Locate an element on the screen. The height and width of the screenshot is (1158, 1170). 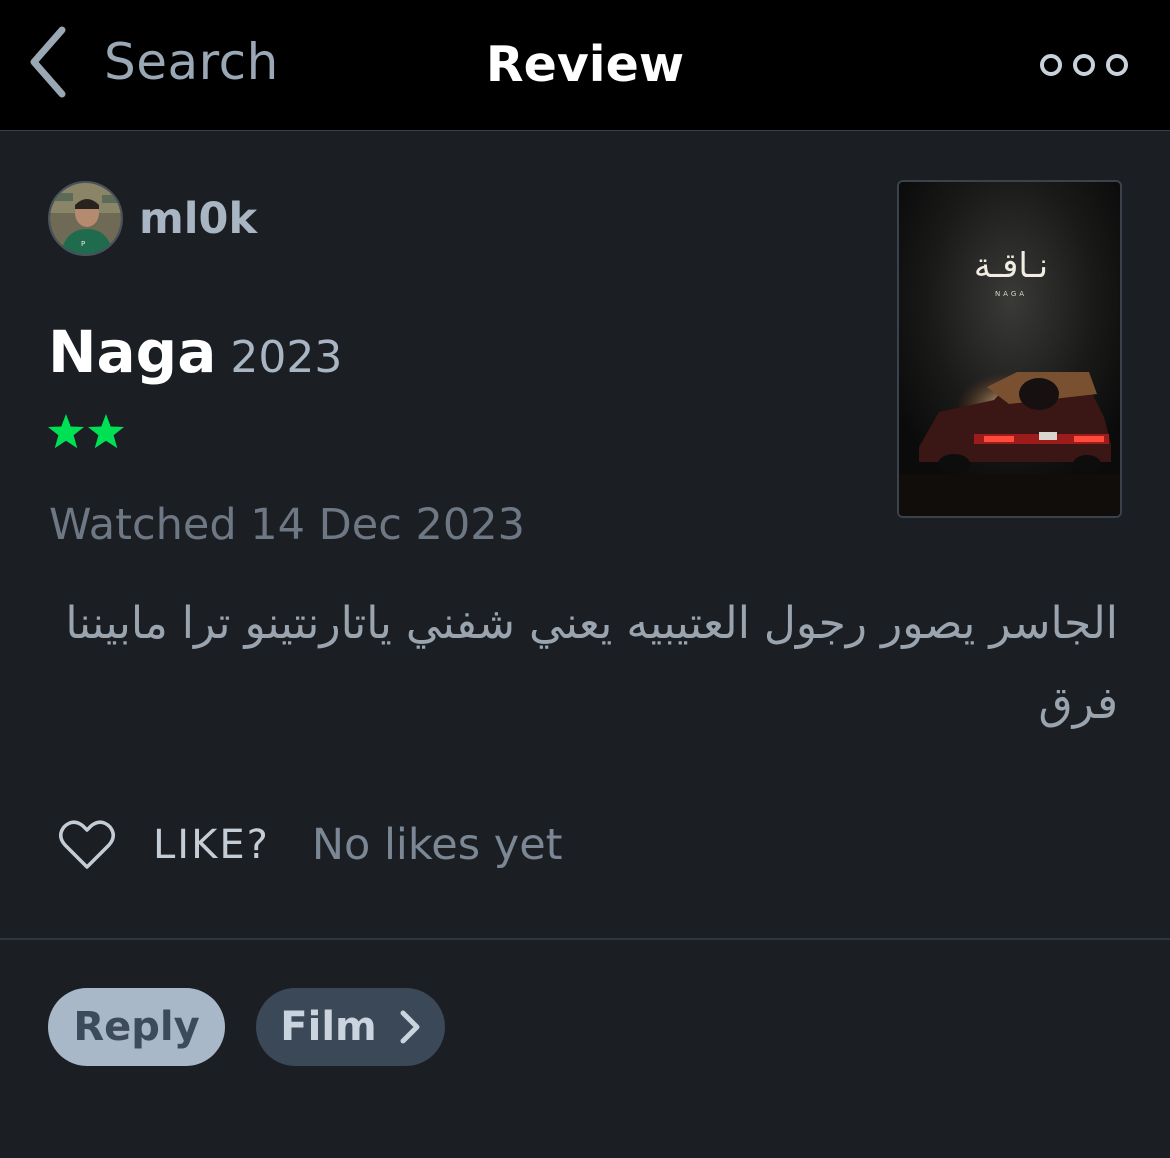
poster-arabic-title: نـاقـة is located at coordinates (1011, 266).